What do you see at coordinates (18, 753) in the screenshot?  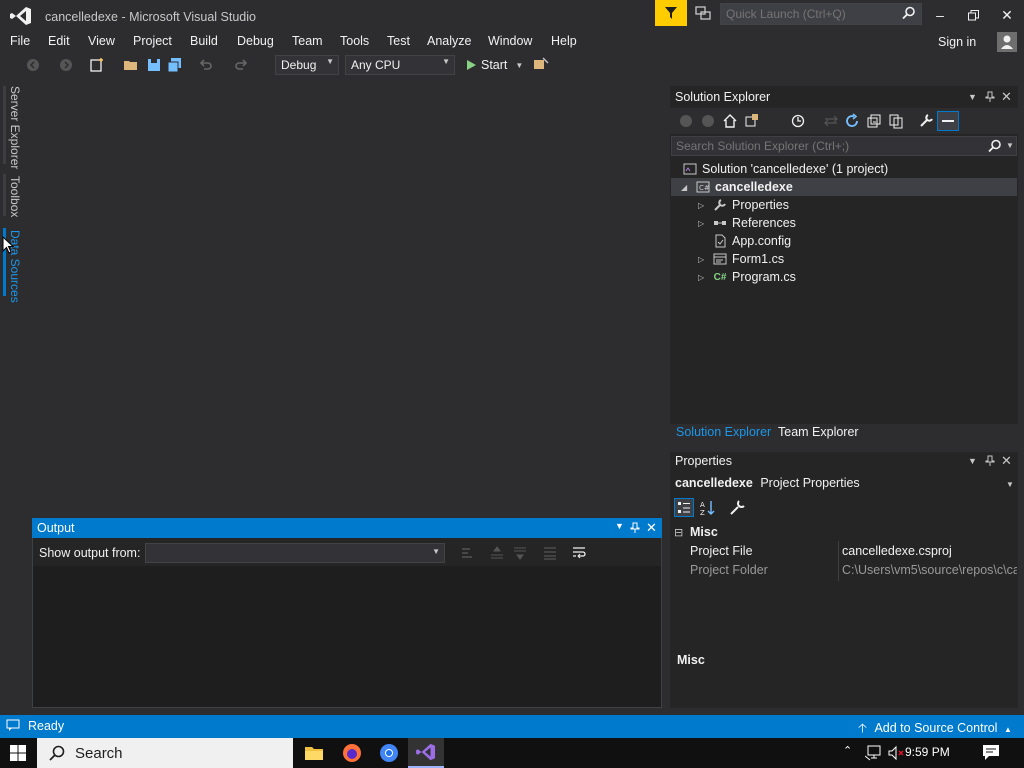 I see `windows-start-button` at bounding box center [18, 753].